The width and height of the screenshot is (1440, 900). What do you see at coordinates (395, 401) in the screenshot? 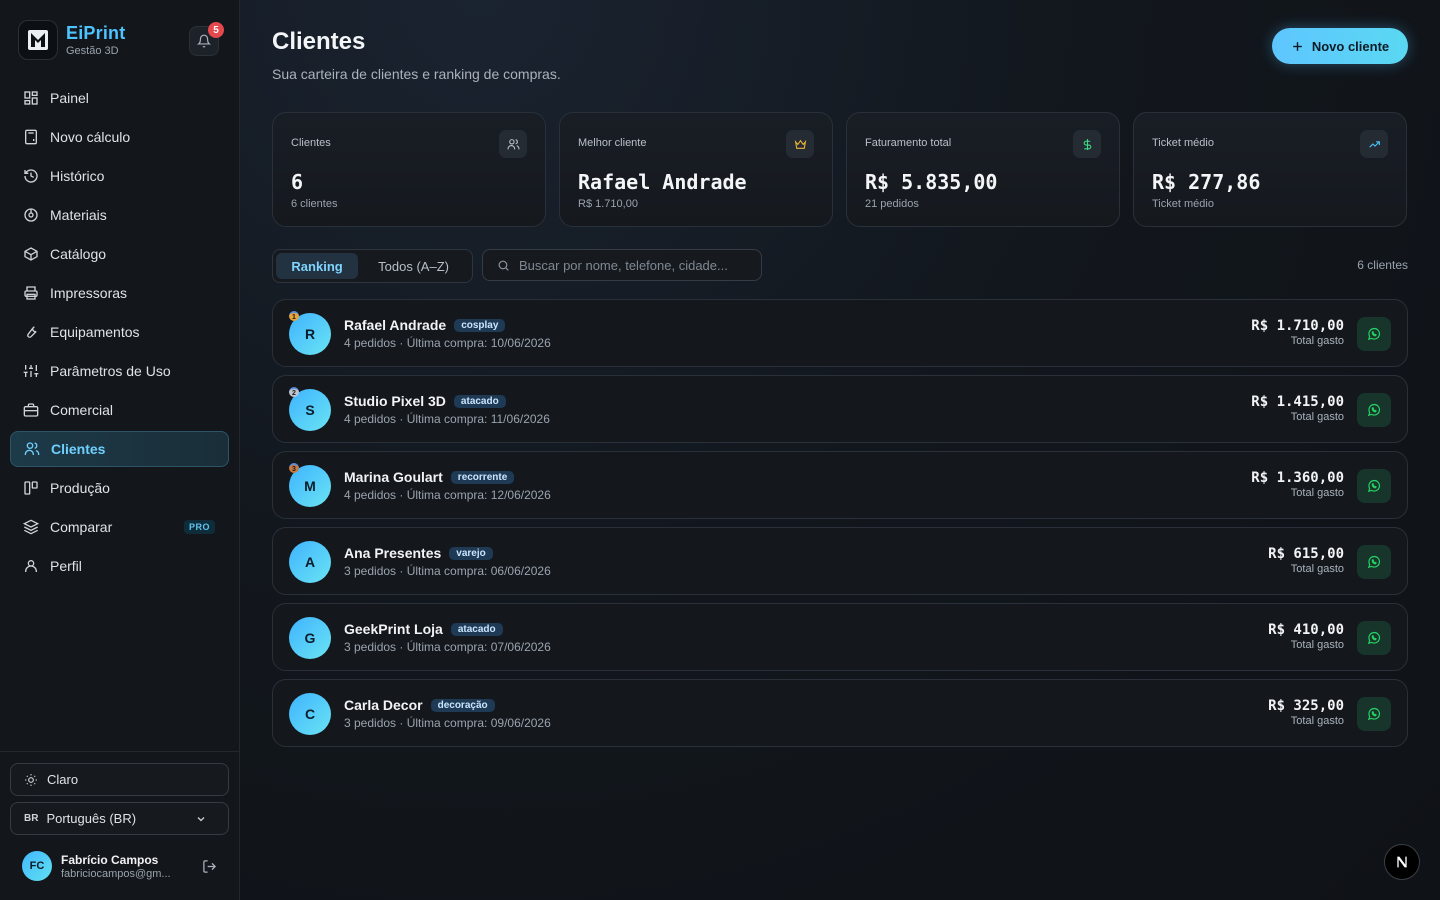
I see `client-name: Studio Pixel 3D` at bounding box center [395, 401].